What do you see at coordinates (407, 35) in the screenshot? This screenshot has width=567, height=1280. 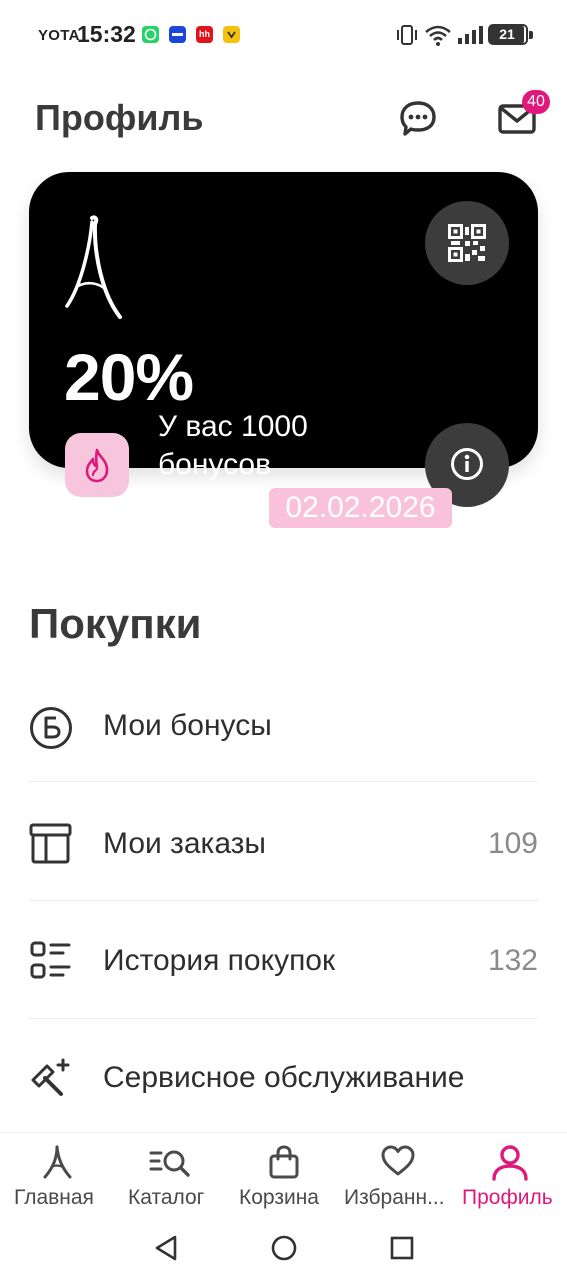 I see `vibrate-icon` at bounding box center [407, 35].